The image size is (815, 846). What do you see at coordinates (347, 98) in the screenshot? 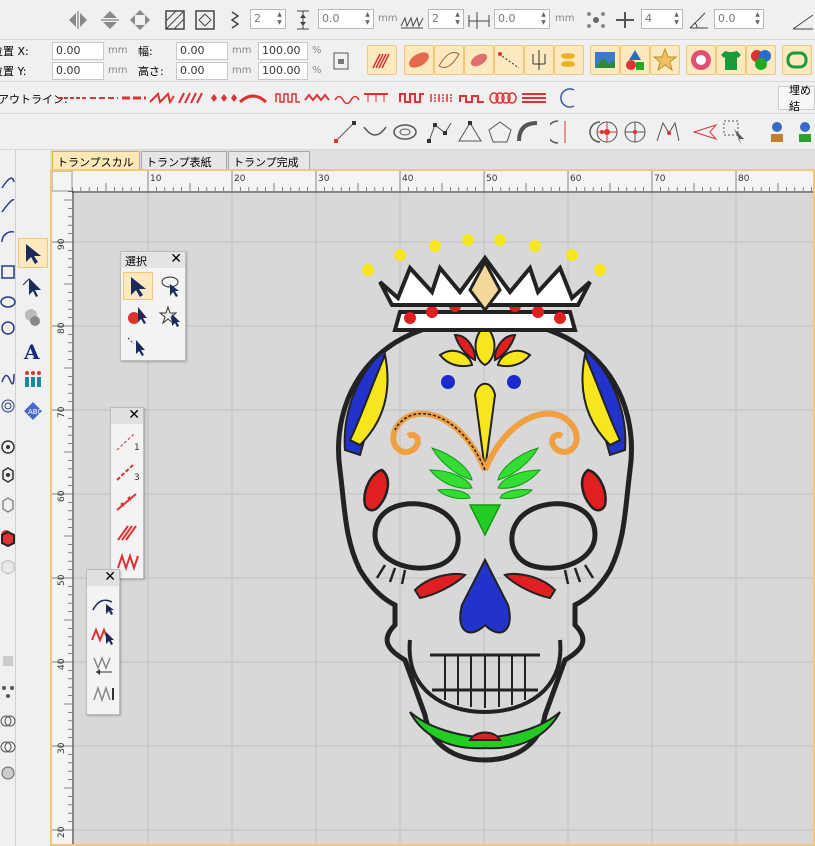
I see `outline-wave-button` at bounding box center [347, 98].